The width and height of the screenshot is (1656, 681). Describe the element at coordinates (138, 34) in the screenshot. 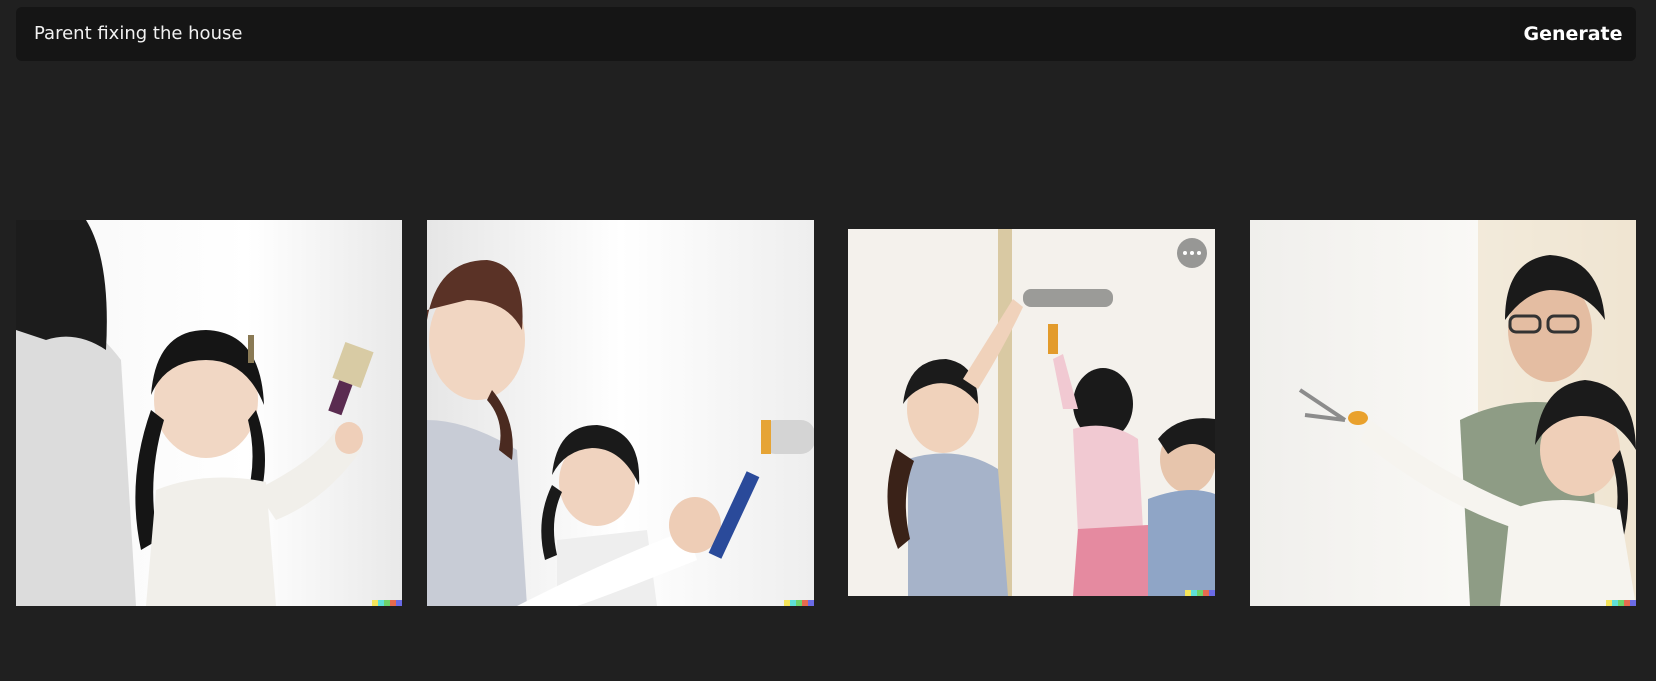

I see `prompt-input: Parent fixing the house` at that location.